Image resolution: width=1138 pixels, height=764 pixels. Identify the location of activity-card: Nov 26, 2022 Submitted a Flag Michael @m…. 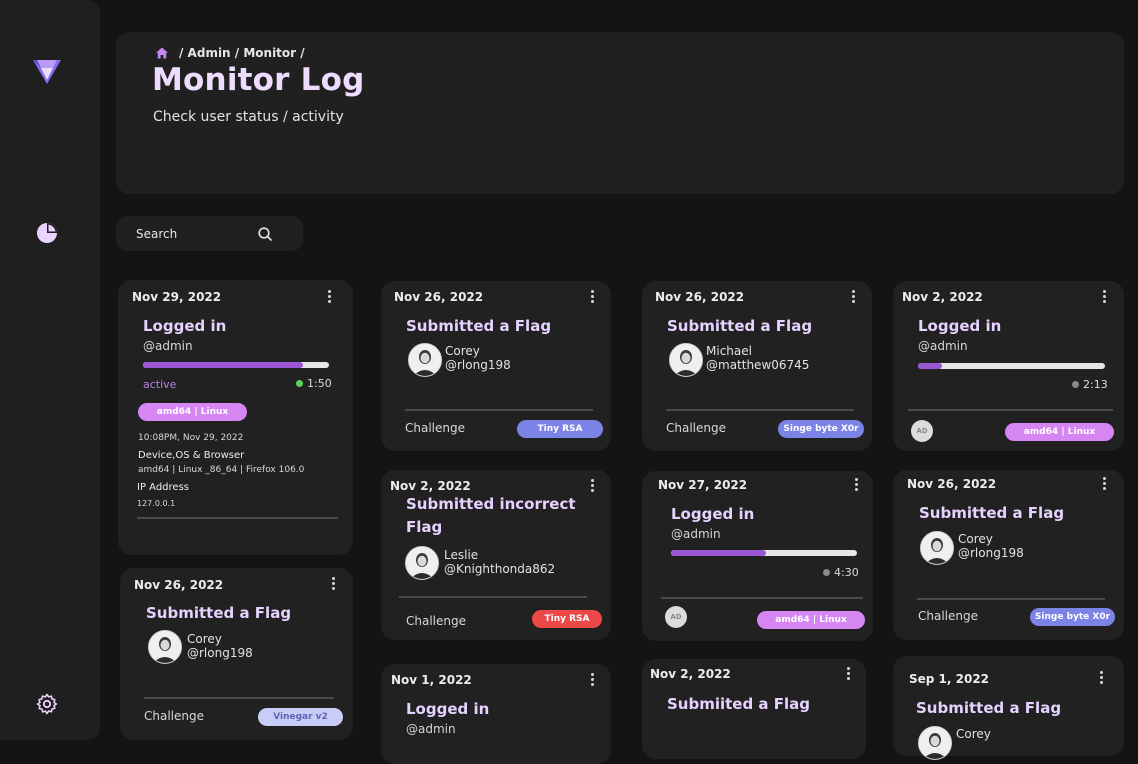
(757, 366).